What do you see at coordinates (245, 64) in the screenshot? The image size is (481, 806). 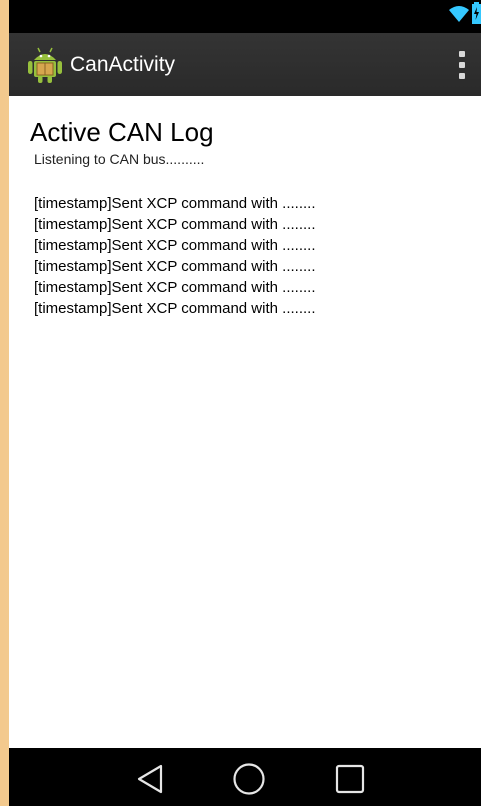 I see `action-bar: CanActivity` at bounding box center [245, 64].